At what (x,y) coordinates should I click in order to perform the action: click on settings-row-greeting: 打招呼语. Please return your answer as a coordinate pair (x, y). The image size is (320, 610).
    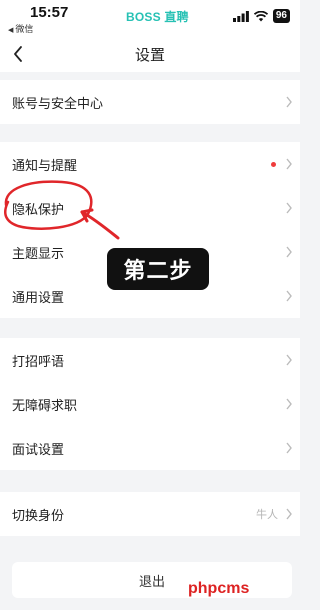
    Looking at the image, I should click on (150, 360).